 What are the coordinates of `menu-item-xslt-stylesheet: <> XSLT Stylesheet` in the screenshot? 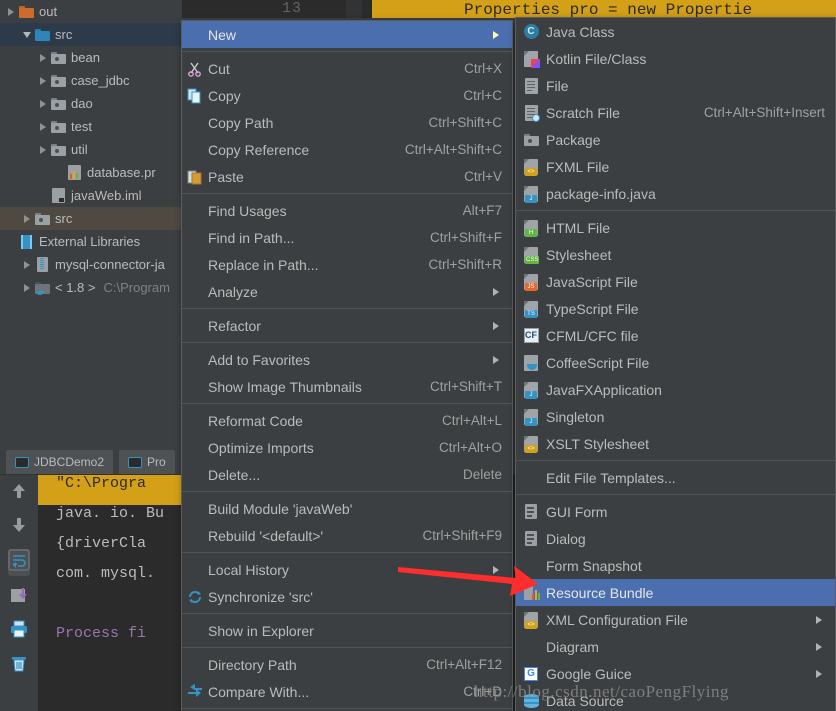 It's located at (675, 443).